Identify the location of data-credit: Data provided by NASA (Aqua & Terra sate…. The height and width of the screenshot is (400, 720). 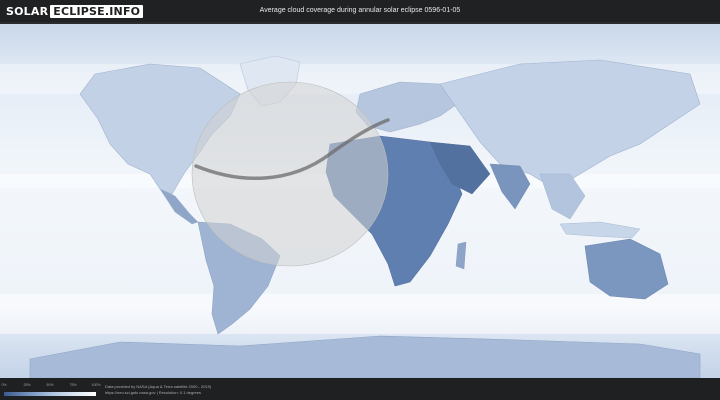
(158, 390).